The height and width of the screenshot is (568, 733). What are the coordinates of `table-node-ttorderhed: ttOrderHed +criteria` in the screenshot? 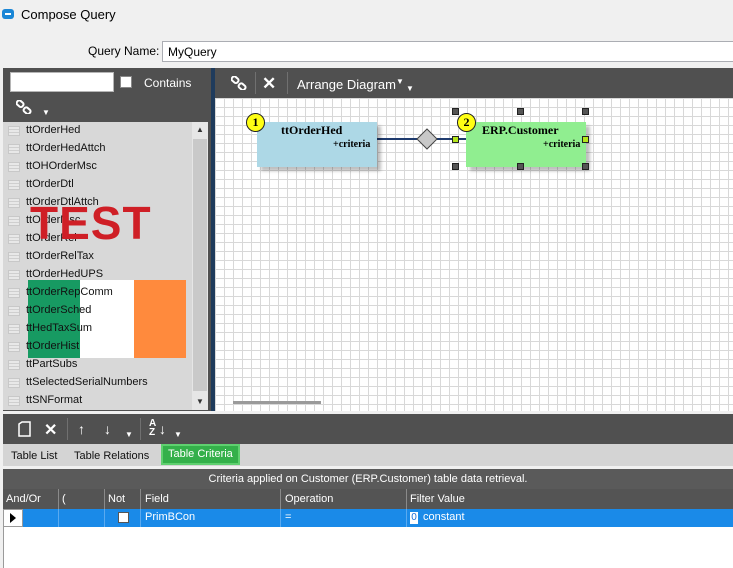 It's located at (317, 144).